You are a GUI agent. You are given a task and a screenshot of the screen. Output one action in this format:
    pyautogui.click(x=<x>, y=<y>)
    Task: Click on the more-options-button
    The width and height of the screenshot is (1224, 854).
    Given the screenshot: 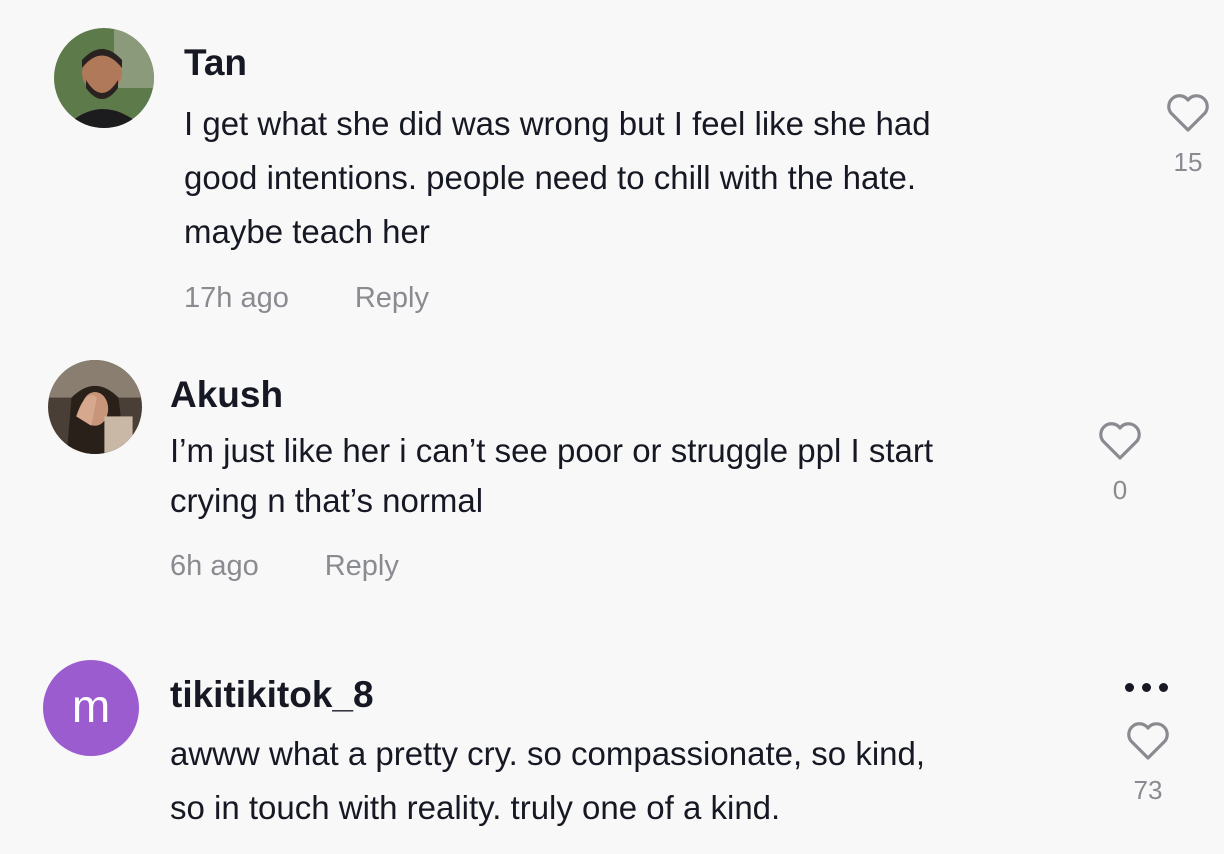 What is the action you would take?
    pyautogui.click(x=1146, y=687)
    